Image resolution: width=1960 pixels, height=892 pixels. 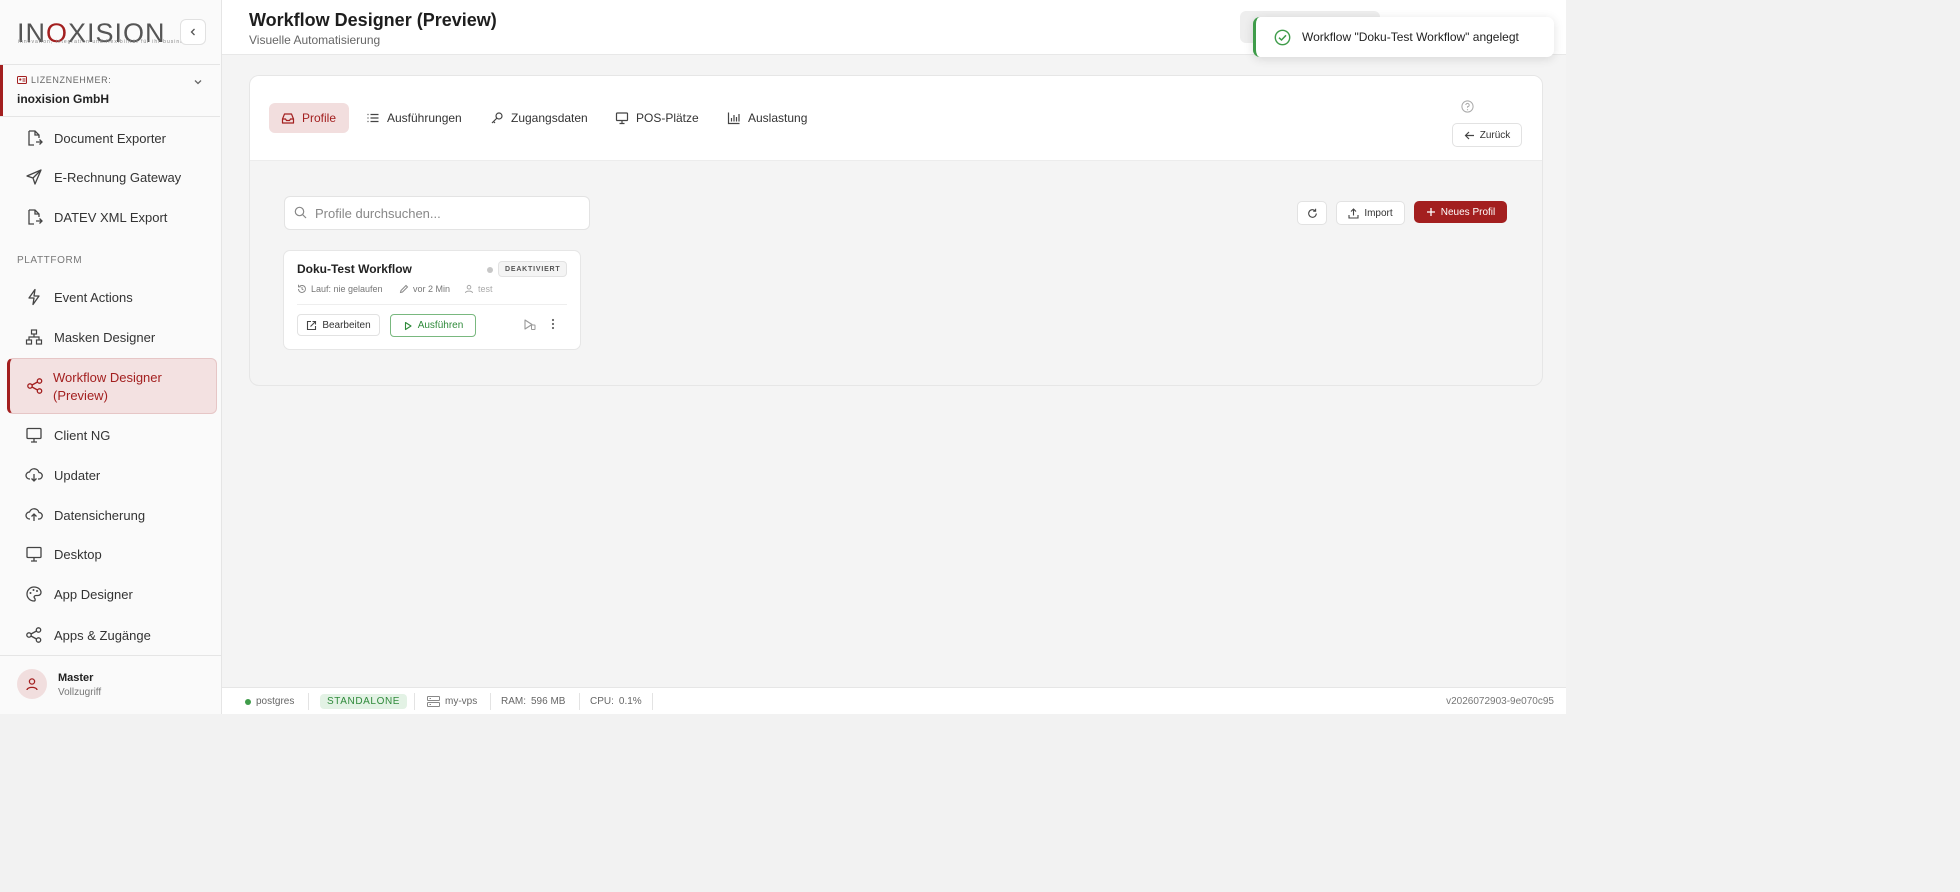 I want to click on sidebar-item-event-actions: Event Actions, so click(x=110, y=297).